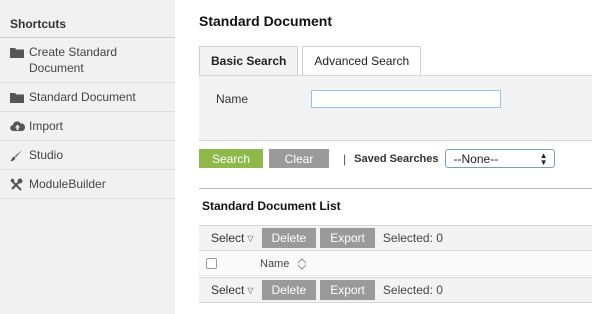 The width and height of the screenshot is (592, 314). I want to click on list-action-bar-bottom: Select ▽ Delete Export Selected: 0, so click(395, 290).